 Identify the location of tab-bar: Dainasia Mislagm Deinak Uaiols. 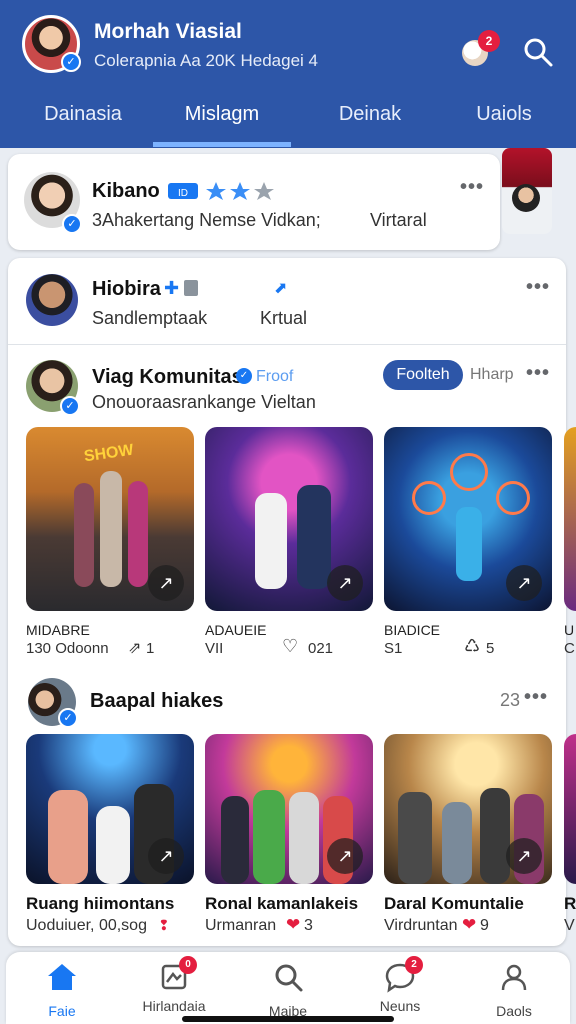
(288, 120).